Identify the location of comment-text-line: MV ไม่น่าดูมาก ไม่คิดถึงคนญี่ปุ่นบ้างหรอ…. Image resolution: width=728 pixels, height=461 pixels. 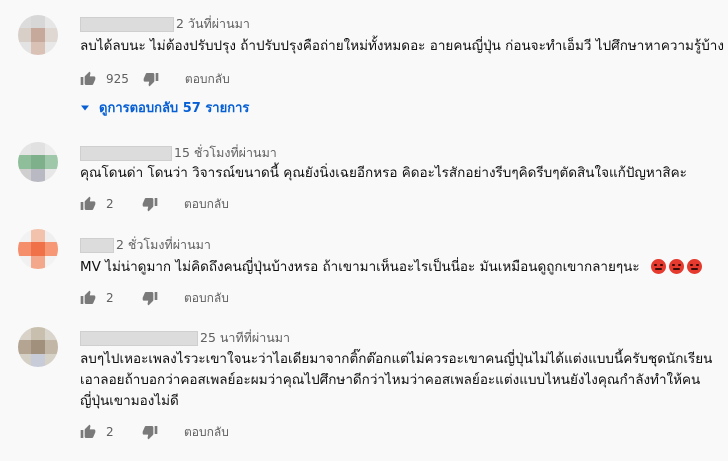
(360, 267).